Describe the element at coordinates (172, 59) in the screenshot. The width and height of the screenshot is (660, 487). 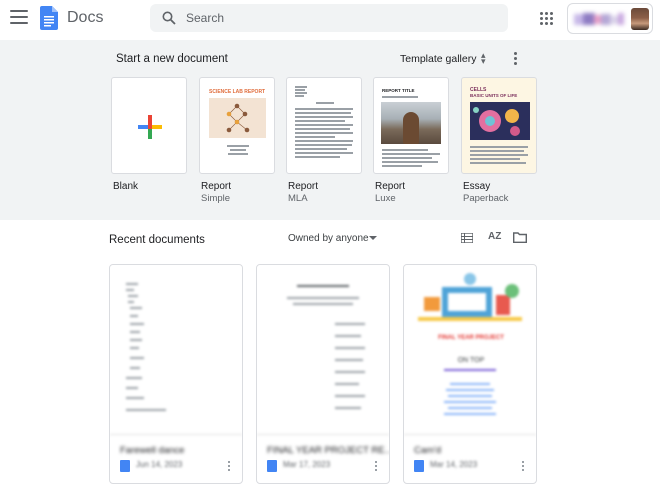
I see `section-title: Start a new document` at that location.